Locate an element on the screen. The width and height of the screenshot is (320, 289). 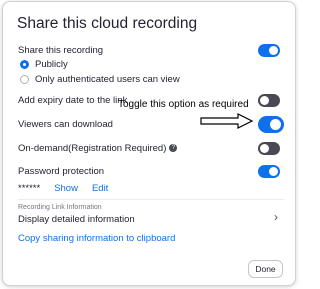
on-demand-label: On-demand(Registration Required)? is located at coordinates (98, 148).